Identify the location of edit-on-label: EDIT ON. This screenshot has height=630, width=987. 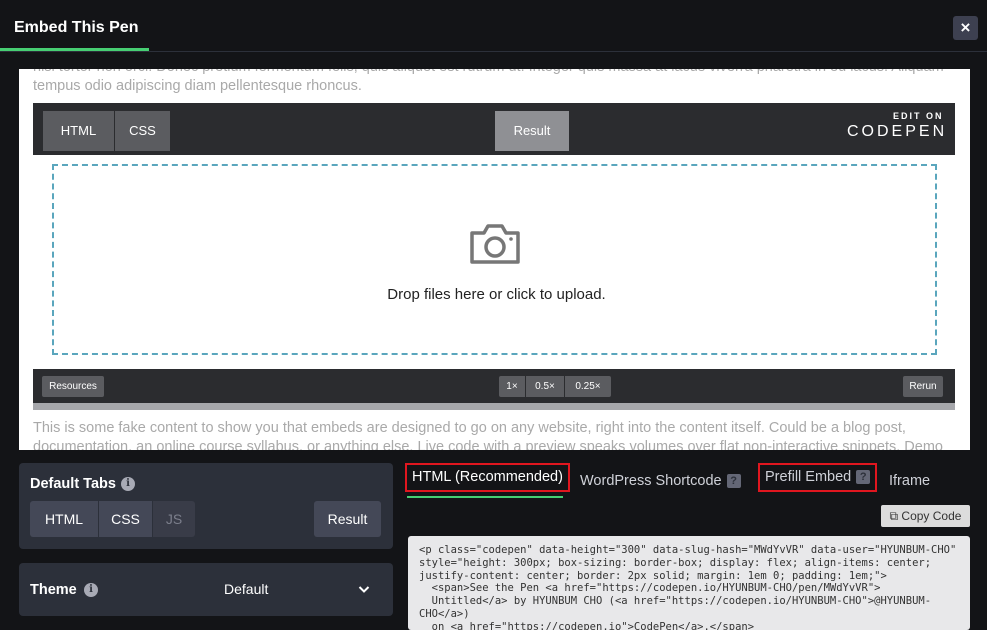
(918, 116).